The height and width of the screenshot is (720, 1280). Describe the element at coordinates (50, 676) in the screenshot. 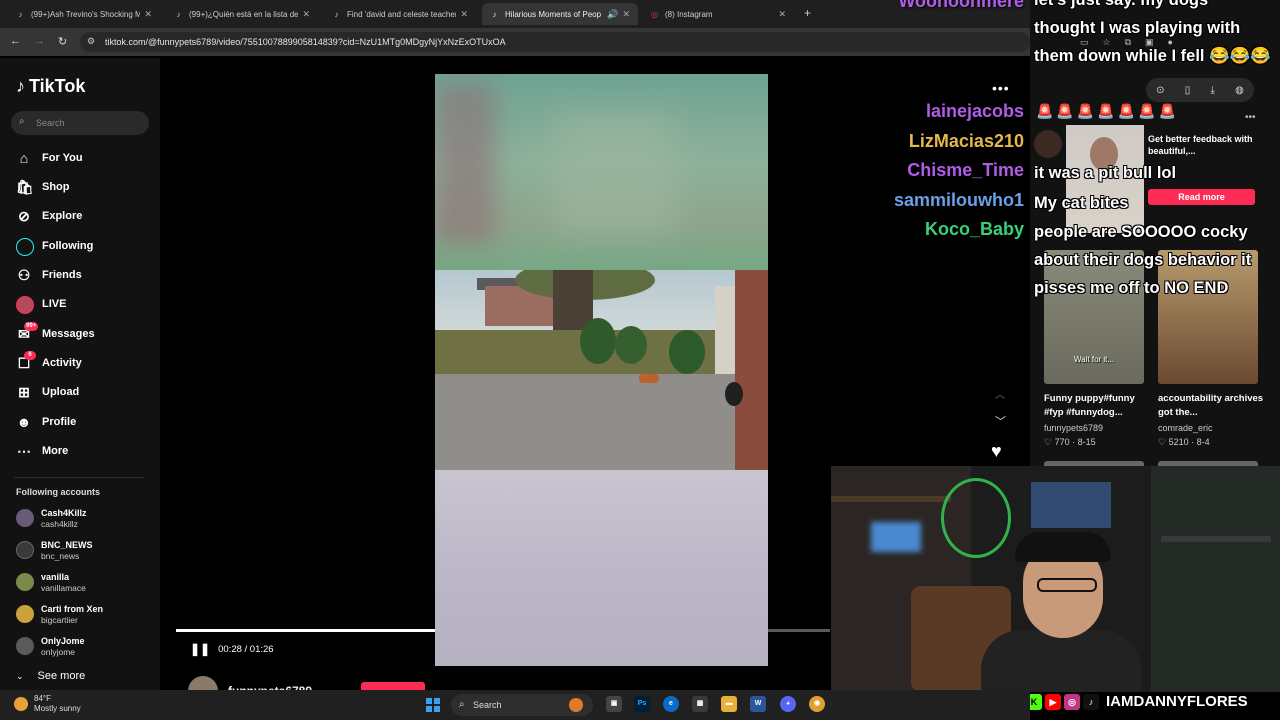

I see `see-more-button: ⌄ See more` at that location.